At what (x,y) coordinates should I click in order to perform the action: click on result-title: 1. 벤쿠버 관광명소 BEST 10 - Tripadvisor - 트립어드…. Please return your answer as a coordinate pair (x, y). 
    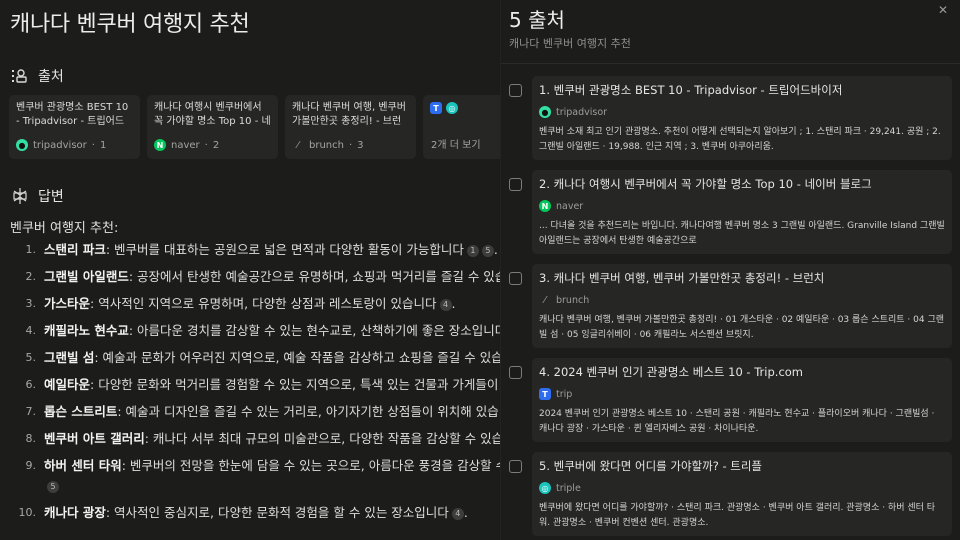
    Looking at the image, I should click on (742, 90).